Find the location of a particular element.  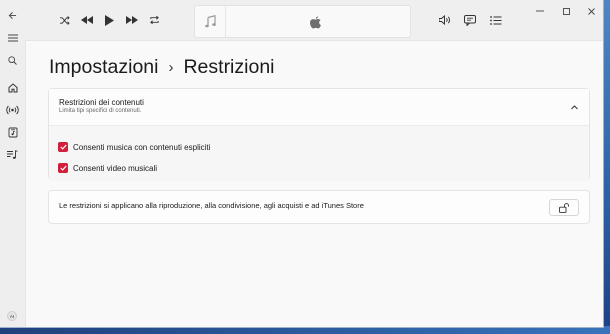

back-icon is located at coordinates (12, 15).